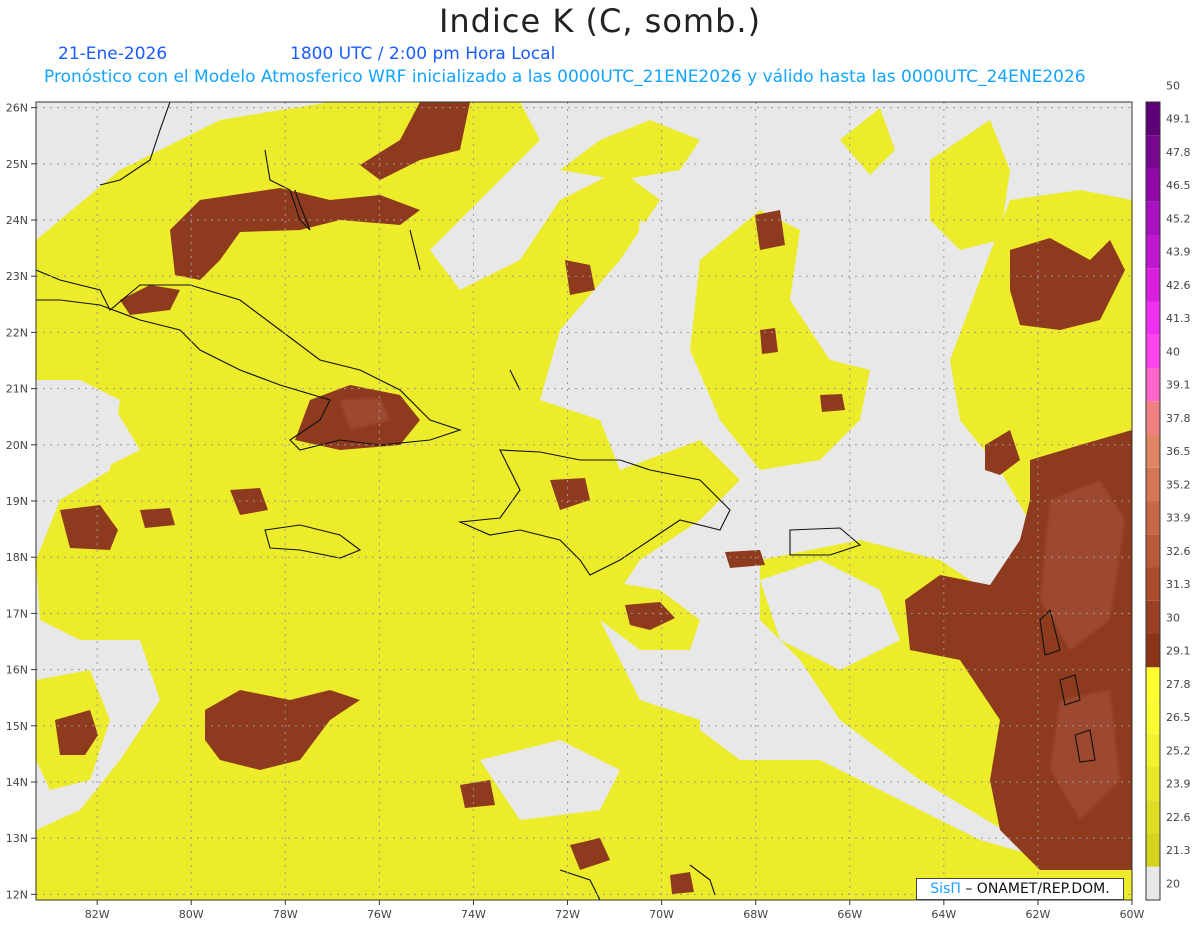  What do you see at coordinates (1178, 119) in the screenshot?
I see `colorbar-label: 49.1` at bounding box center [1178, 119].